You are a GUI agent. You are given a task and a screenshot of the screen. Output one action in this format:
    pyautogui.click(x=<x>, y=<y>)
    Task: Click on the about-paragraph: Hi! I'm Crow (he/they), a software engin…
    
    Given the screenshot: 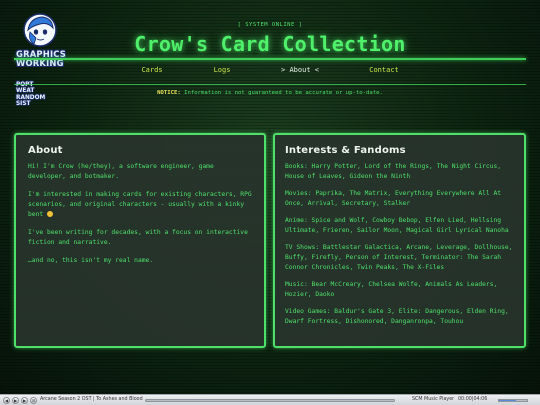 What is the action you would take?
    pyautogui.click(x=121, y=171)
    